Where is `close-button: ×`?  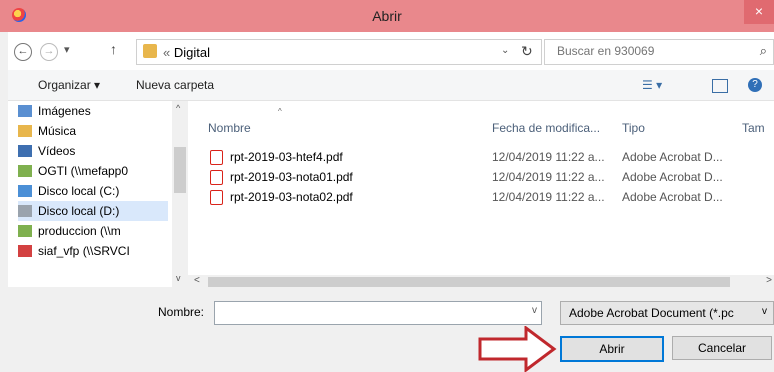 close-button: × is located at coordinates (759, 12).